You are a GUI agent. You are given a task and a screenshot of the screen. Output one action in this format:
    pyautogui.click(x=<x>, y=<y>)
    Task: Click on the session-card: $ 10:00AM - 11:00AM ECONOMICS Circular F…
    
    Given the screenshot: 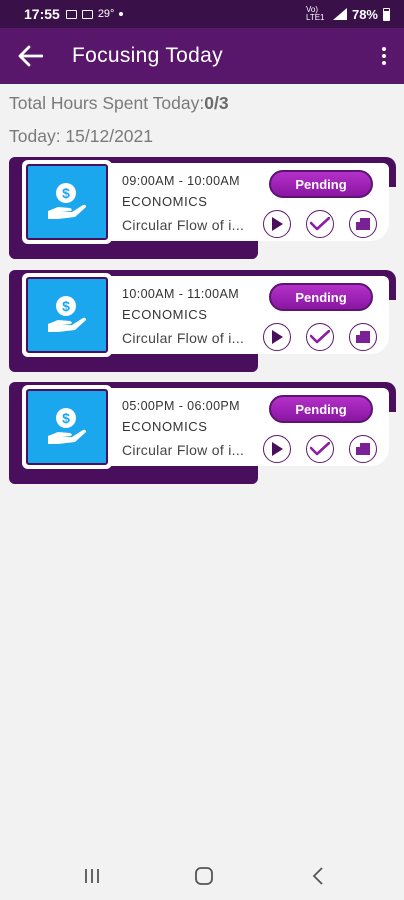 What is the action you would take?
    pyautogui.click(x=202, y=323)
    